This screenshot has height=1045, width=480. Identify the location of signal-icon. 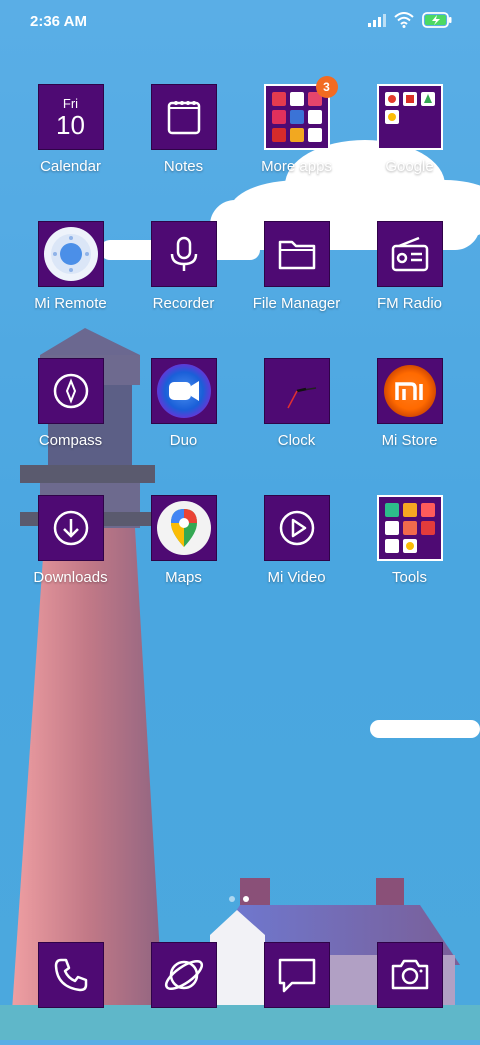
(377, 20).